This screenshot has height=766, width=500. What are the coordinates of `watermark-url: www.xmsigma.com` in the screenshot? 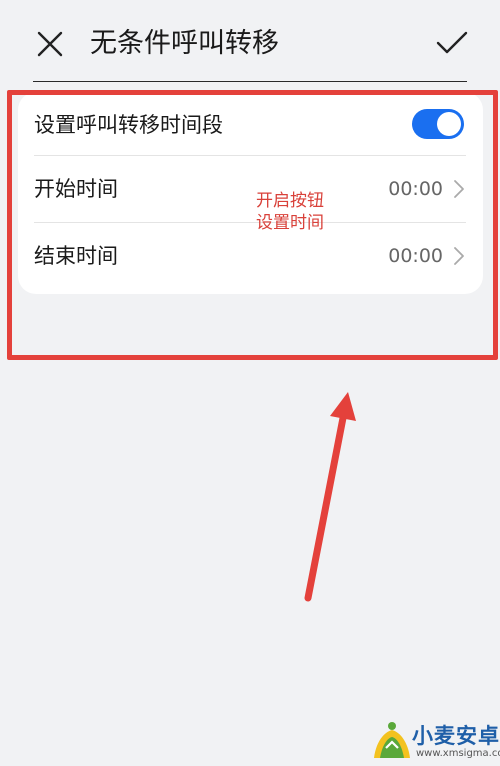 It's located at (458, 753).